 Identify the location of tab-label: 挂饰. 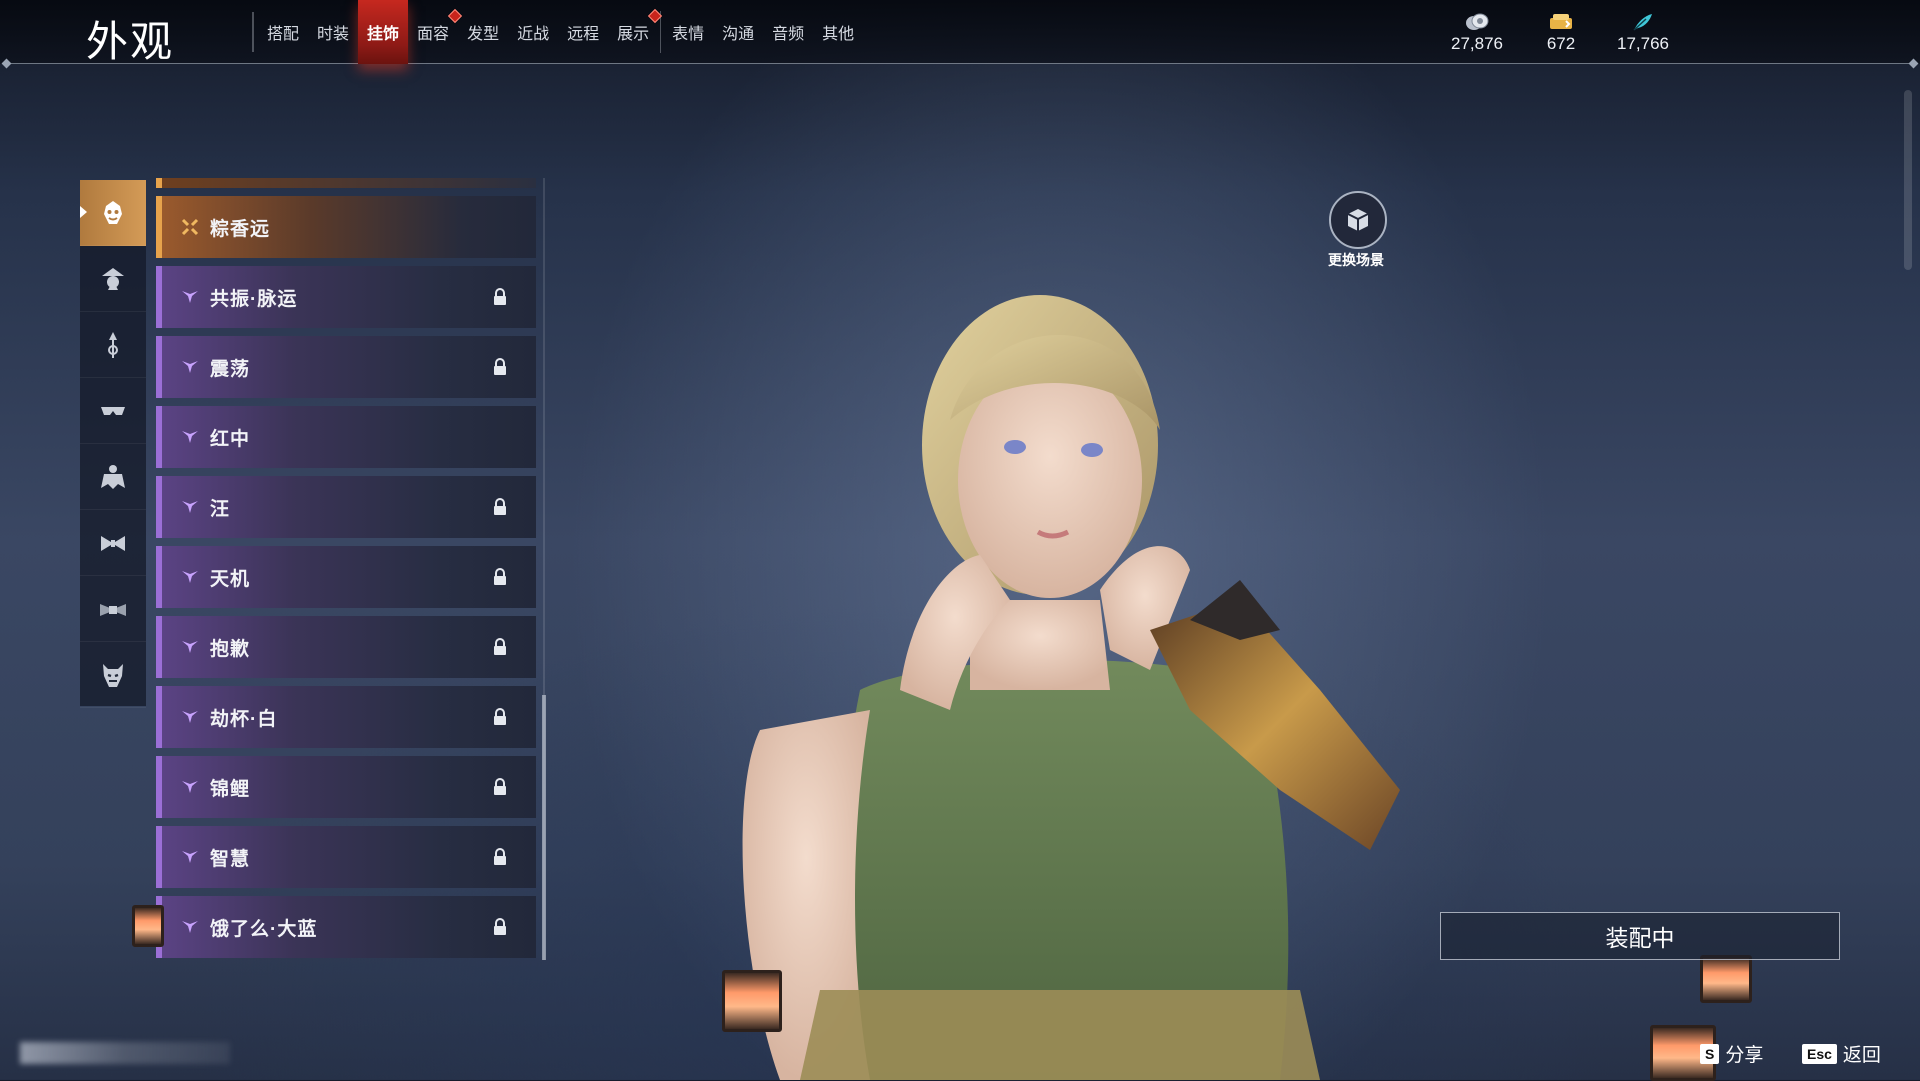
(383, 34).